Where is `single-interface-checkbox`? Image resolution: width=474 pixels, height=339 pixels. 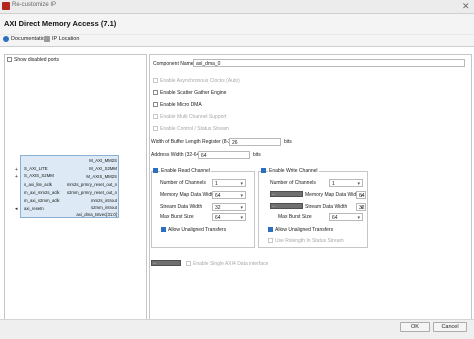
single-interface-checkbox is located at coordinates (188, 263).